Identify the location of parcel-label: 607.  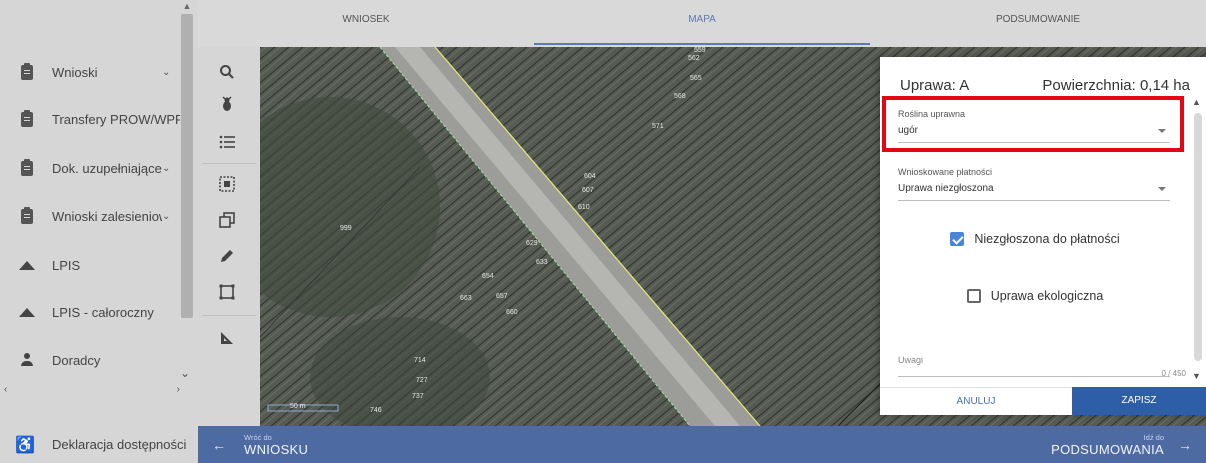
(588, 190).